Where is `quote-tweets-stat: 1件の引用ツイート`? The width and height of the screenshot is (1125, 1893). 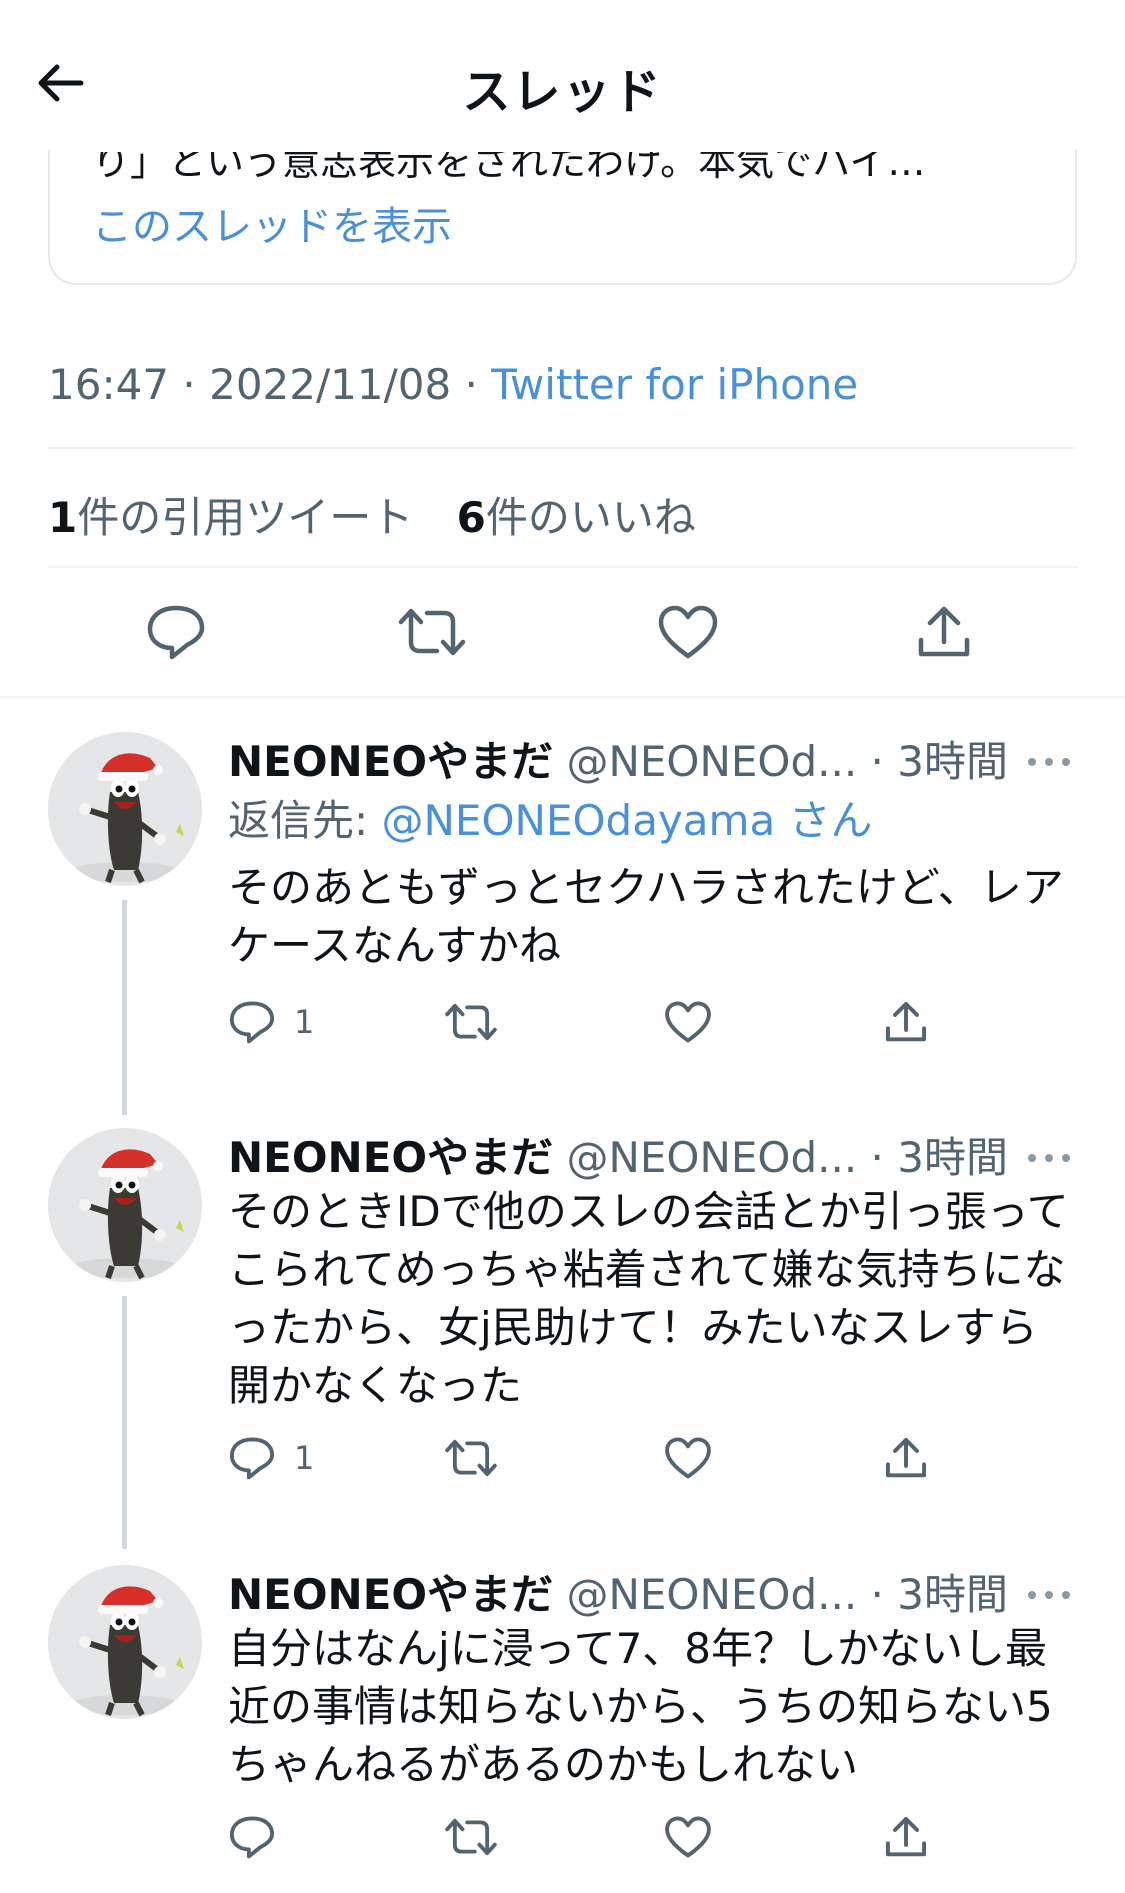 quote-tweets-stat: 1件の引用ツイート is located at coordinates (230, 517).